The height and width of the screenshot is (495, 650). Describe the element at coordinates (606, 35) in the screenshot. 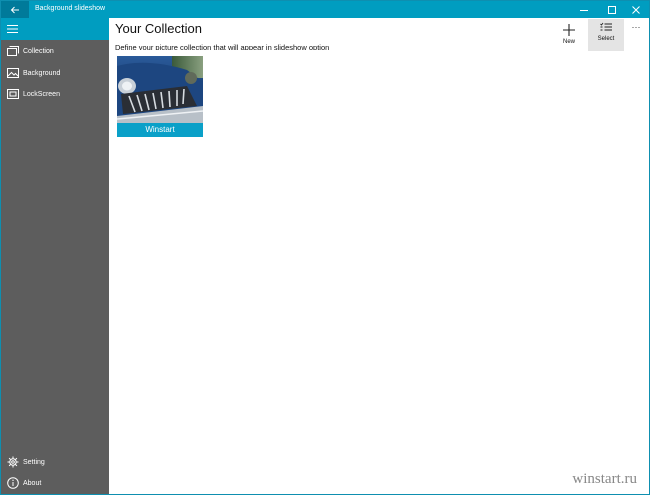

I see `select-button: Select` at that location.